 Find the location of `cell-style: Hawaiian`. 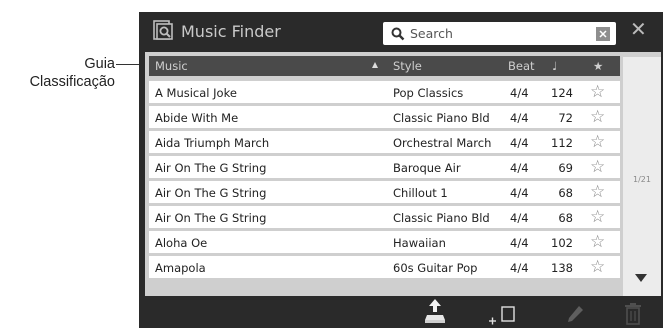

cell-style: Hawaiian is located at coordinates (419, 243).